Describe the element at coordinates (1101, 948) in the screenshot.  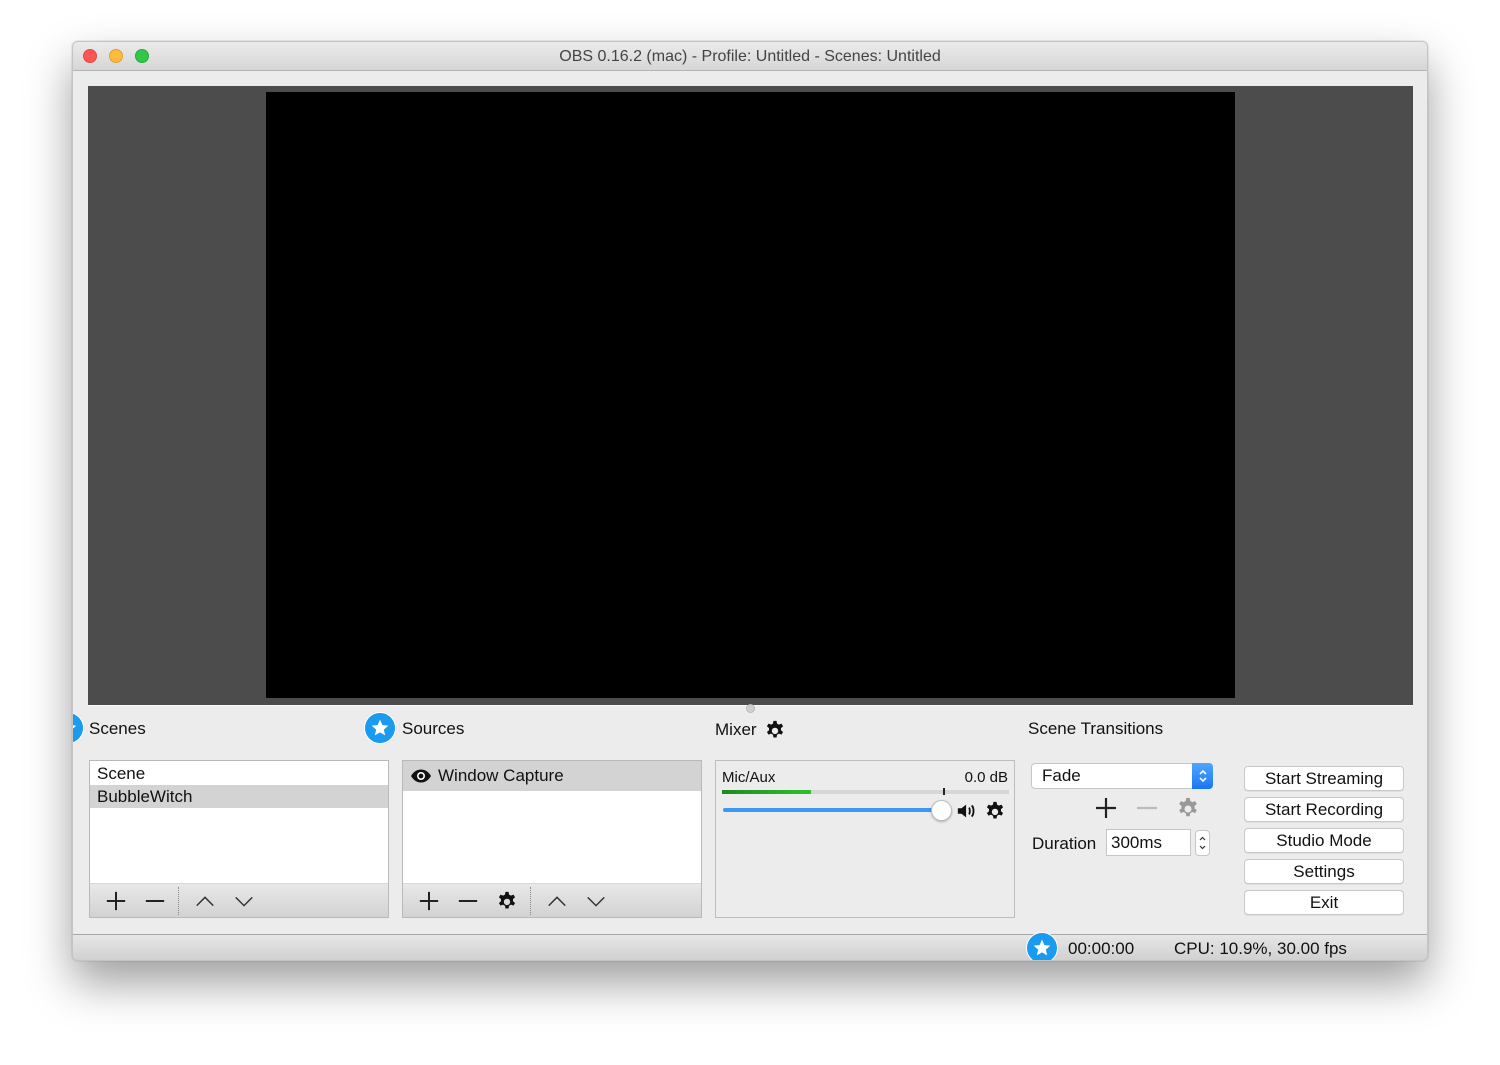
I see `recording-time: 00:00:00` at that location.